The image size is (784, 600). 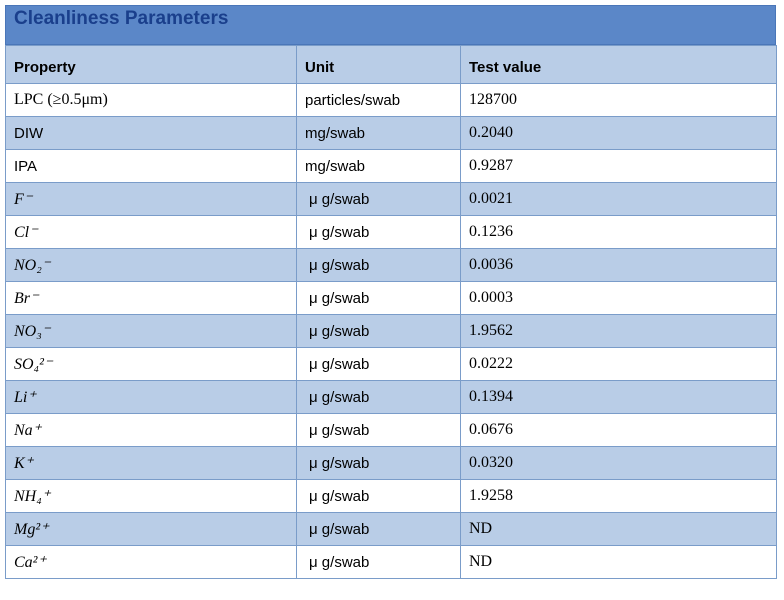 I want to click on table-row: Li⁺ μ g/swab 0.1394, so click(x=391, y=397).